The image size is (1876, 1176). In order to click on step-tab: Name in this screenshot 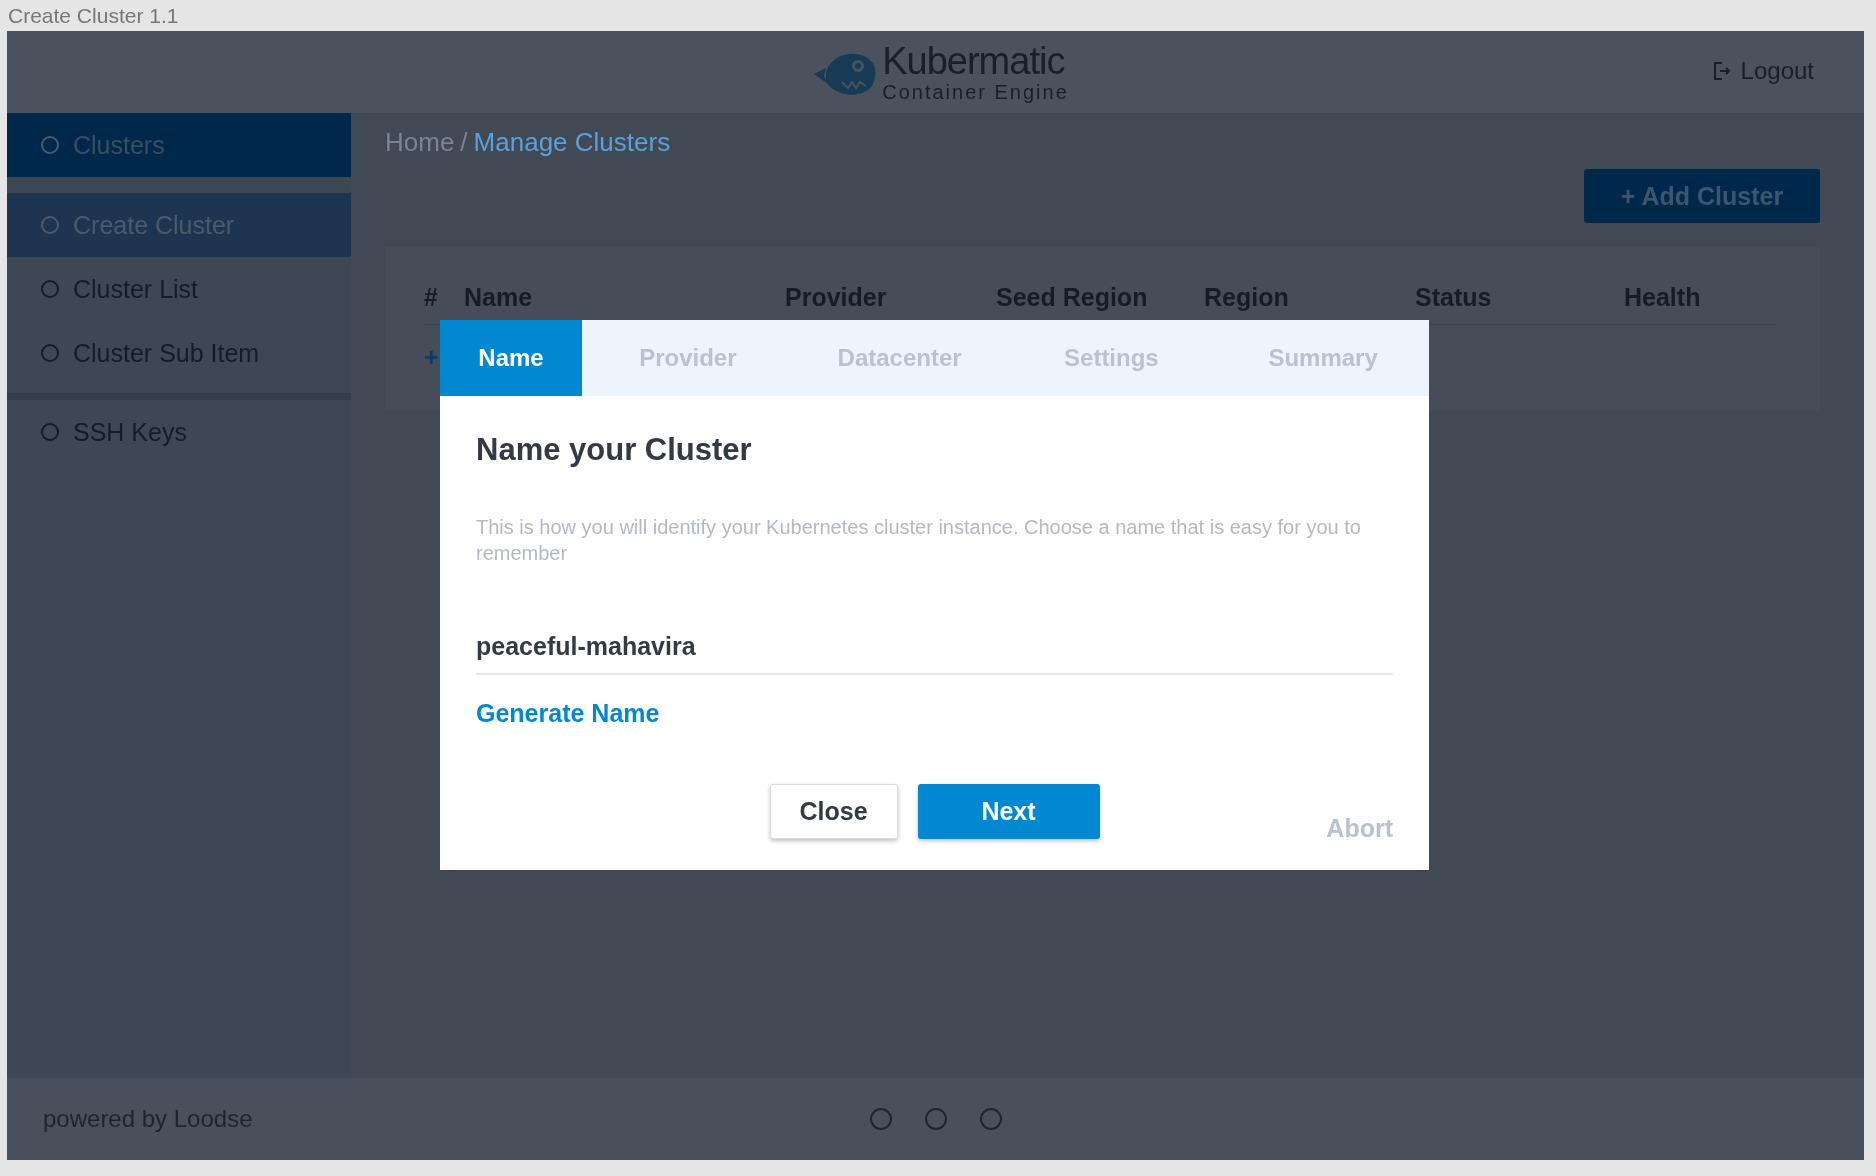, I will do `click(511, 358)`.